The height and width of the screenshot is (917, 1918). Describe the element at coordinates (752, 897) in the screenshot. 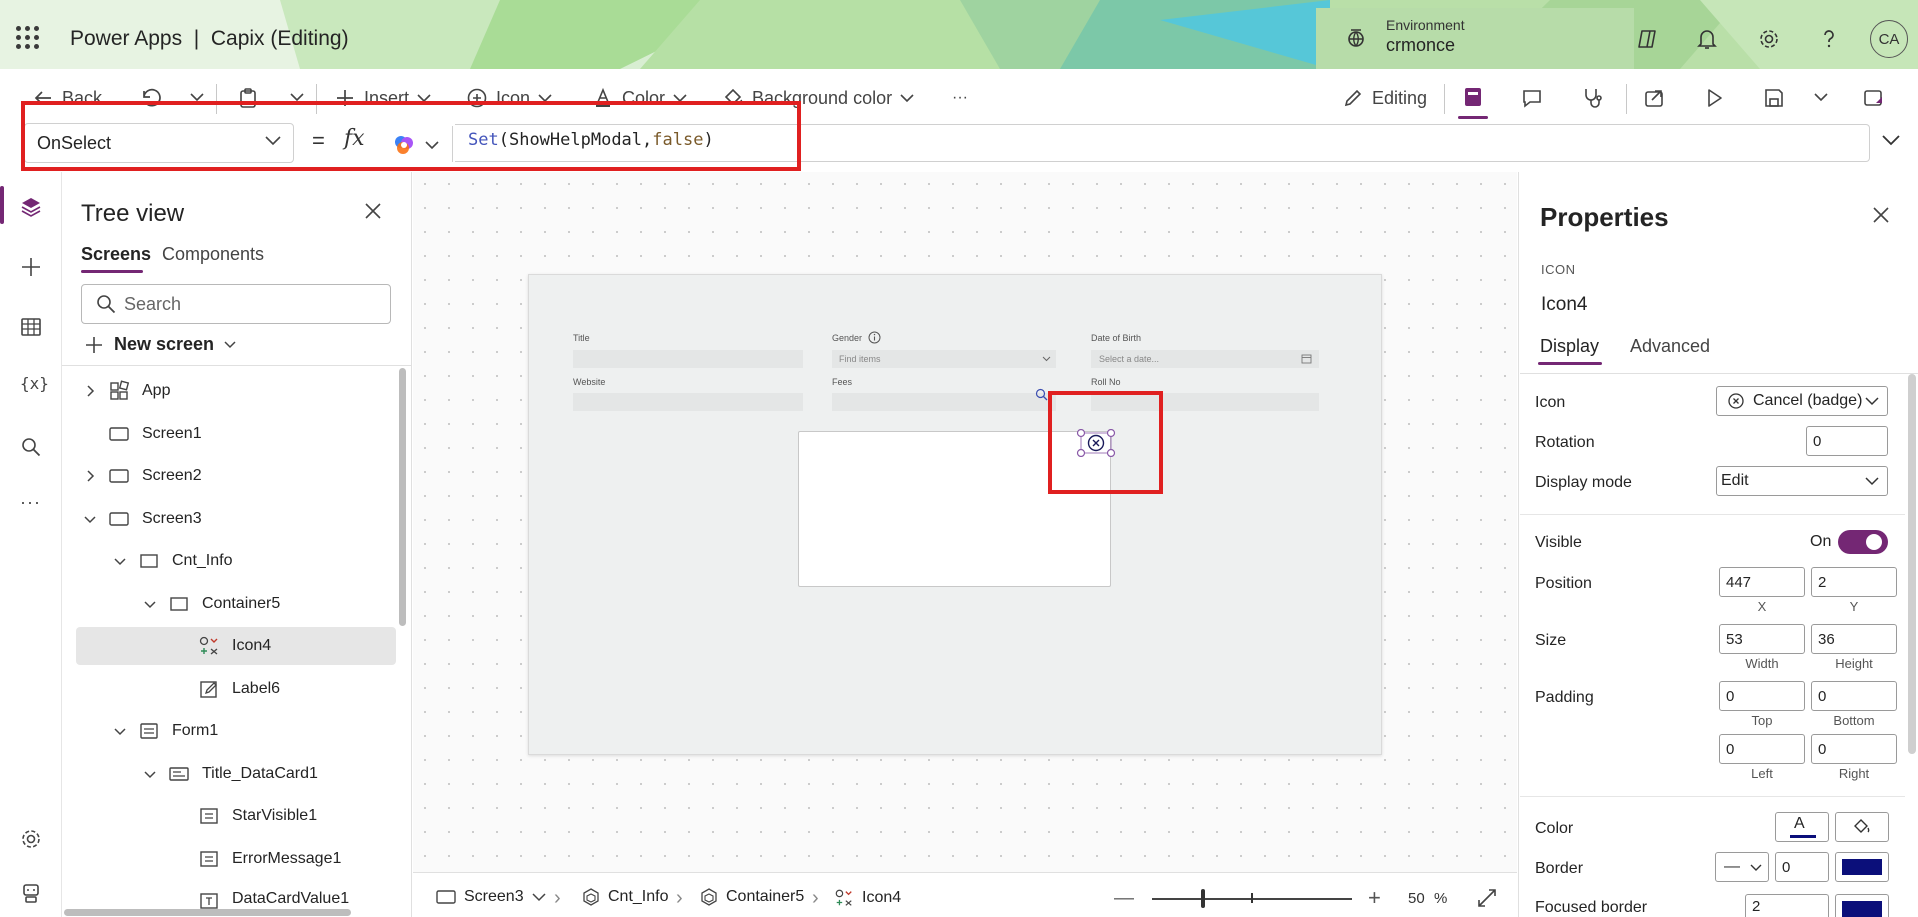

I see `breadcrumb-container5: Container5` at that location.